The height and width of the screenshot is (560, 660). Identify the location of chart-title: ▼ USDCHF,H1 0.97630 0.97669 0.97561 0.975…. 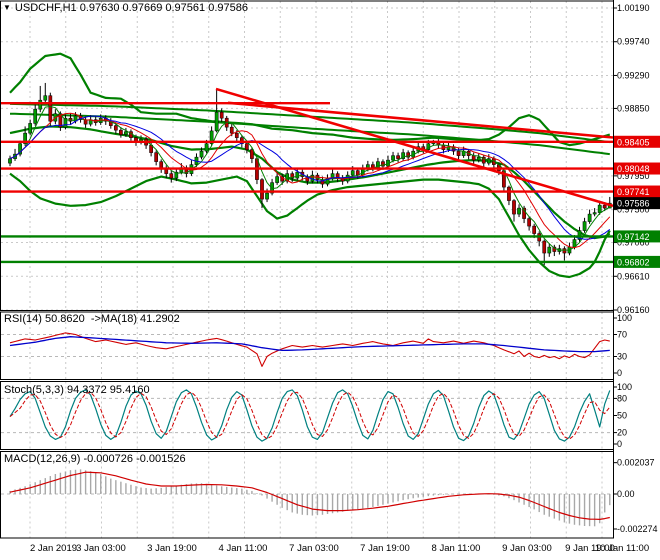
(125, 8).